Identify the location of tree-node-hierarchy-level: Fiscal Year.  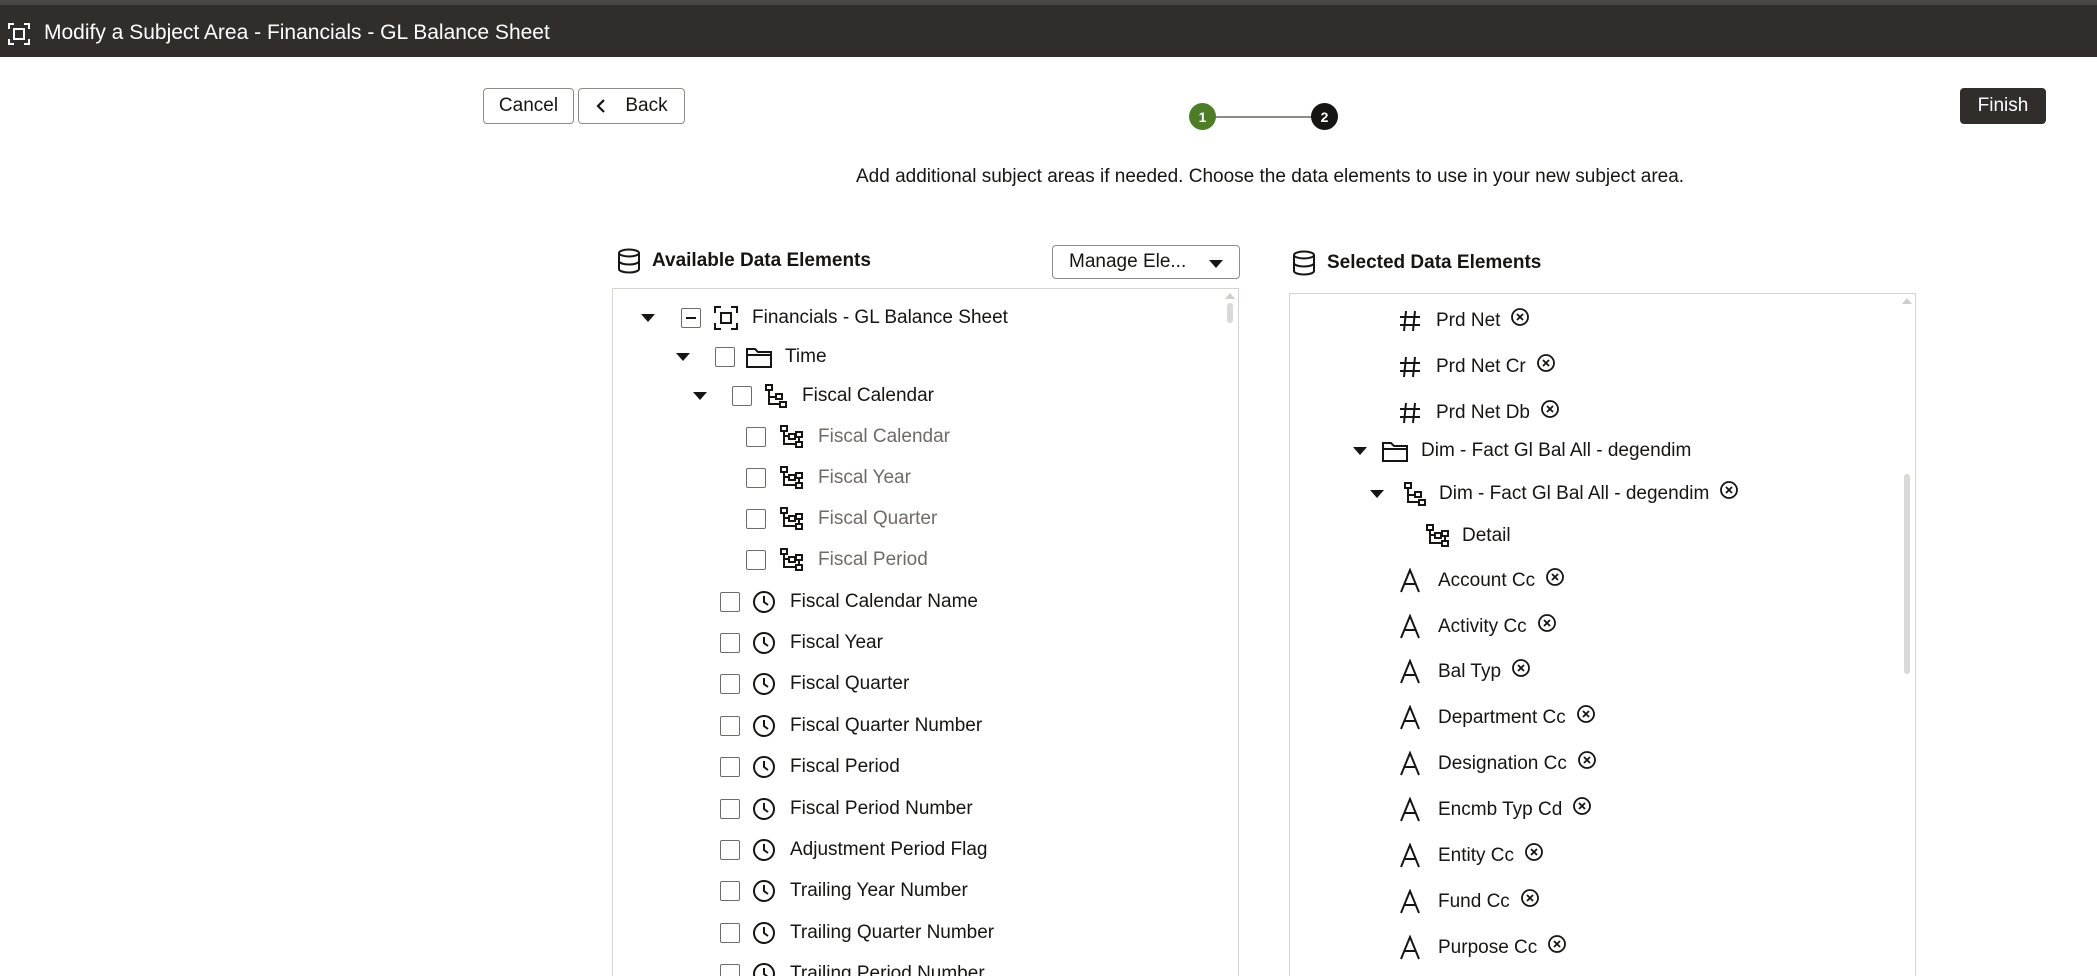
(828, 478).